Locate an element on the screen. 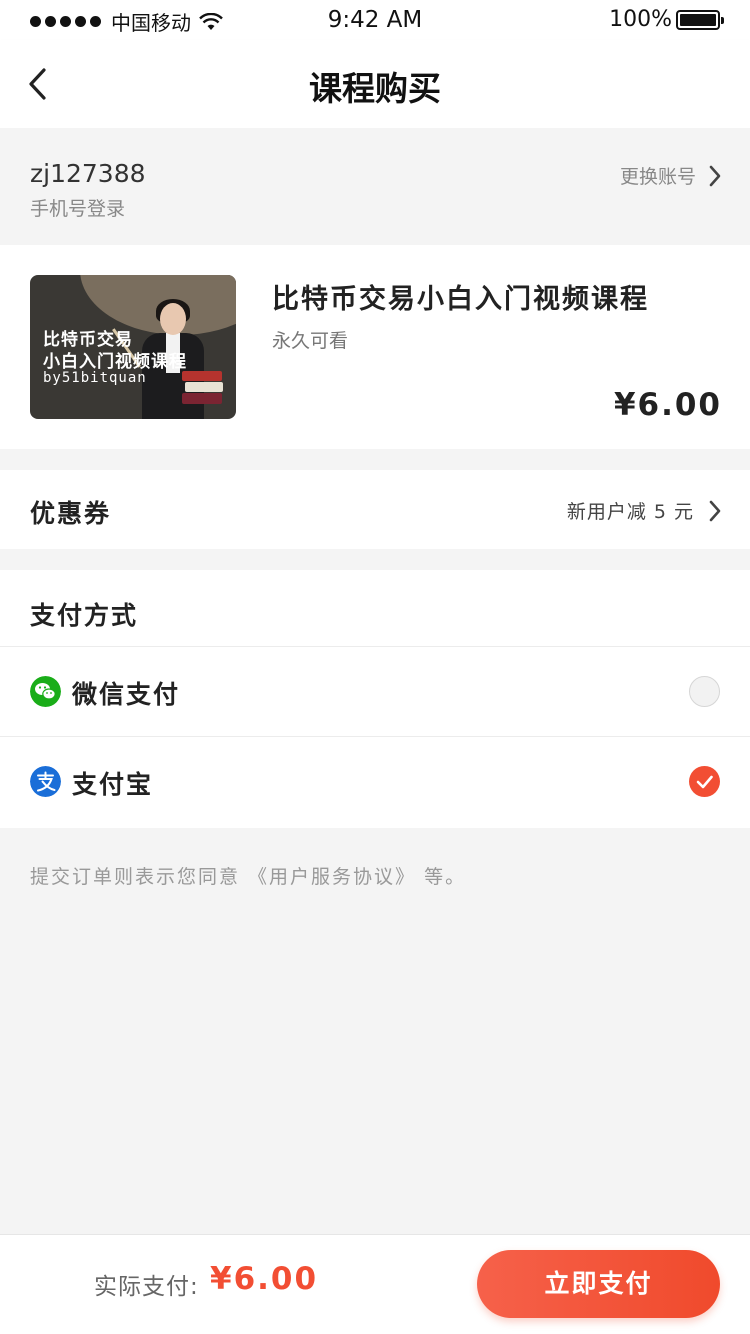 The height and width of the screenshot is (1334, 750). books-illustration is located at coordinates (203, 389).